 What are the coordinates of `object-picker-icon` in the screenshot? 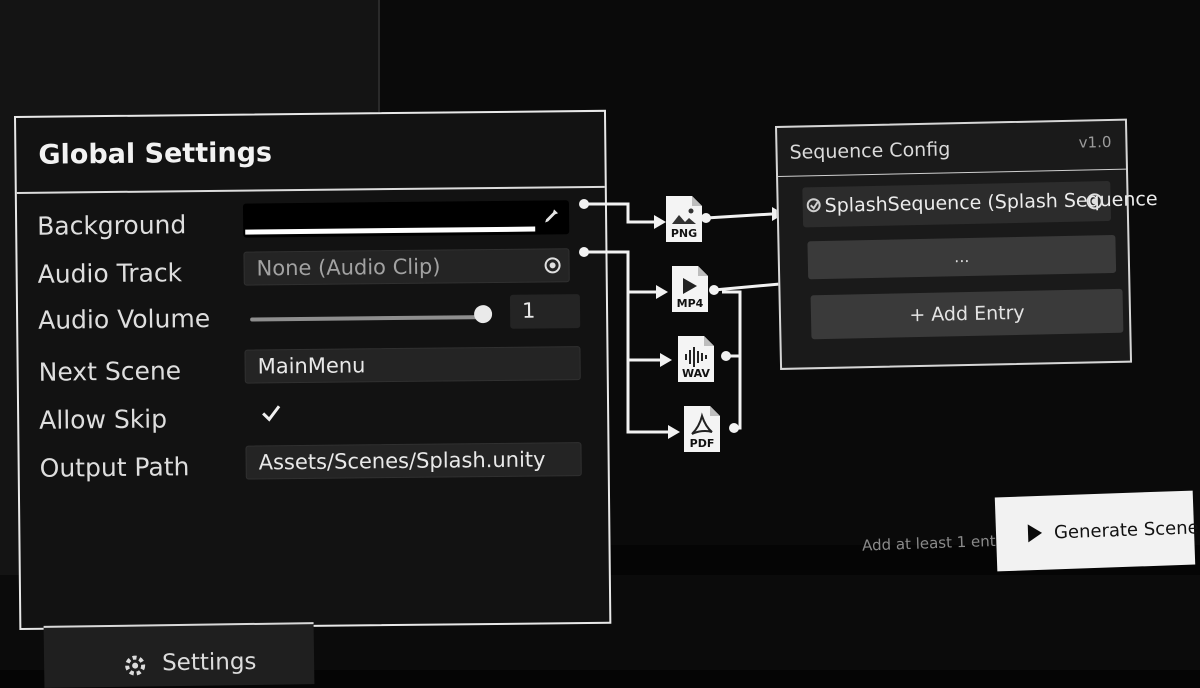 It's located at (1094, 201).